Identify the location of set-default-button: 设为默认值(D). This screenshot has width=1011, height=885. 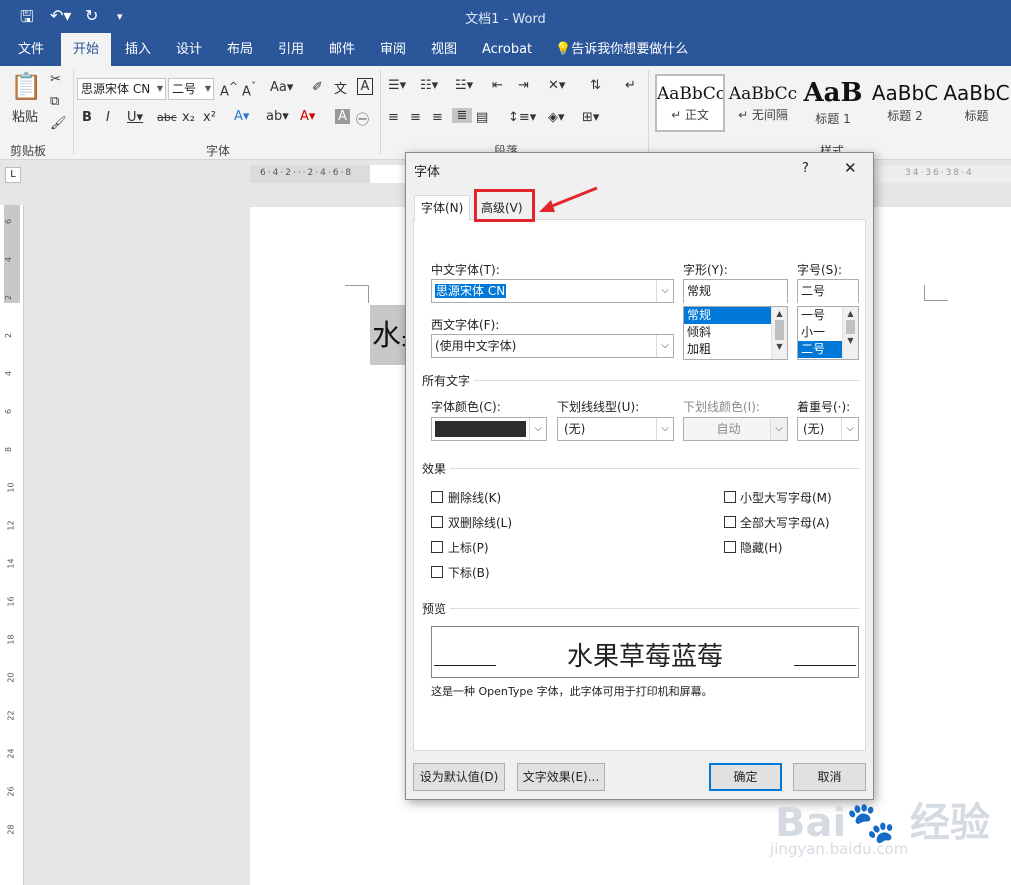
(459, 777).